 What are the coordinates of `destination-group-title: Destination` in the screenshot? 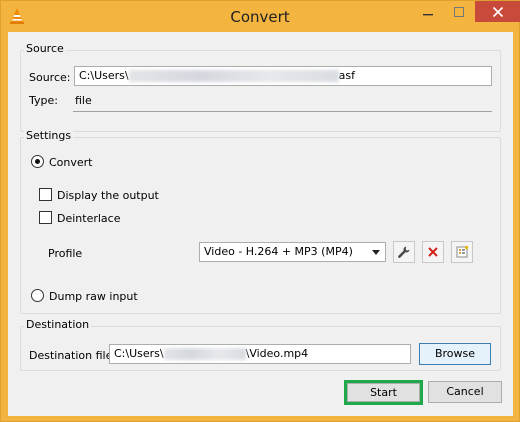 It's located at (58, 324).